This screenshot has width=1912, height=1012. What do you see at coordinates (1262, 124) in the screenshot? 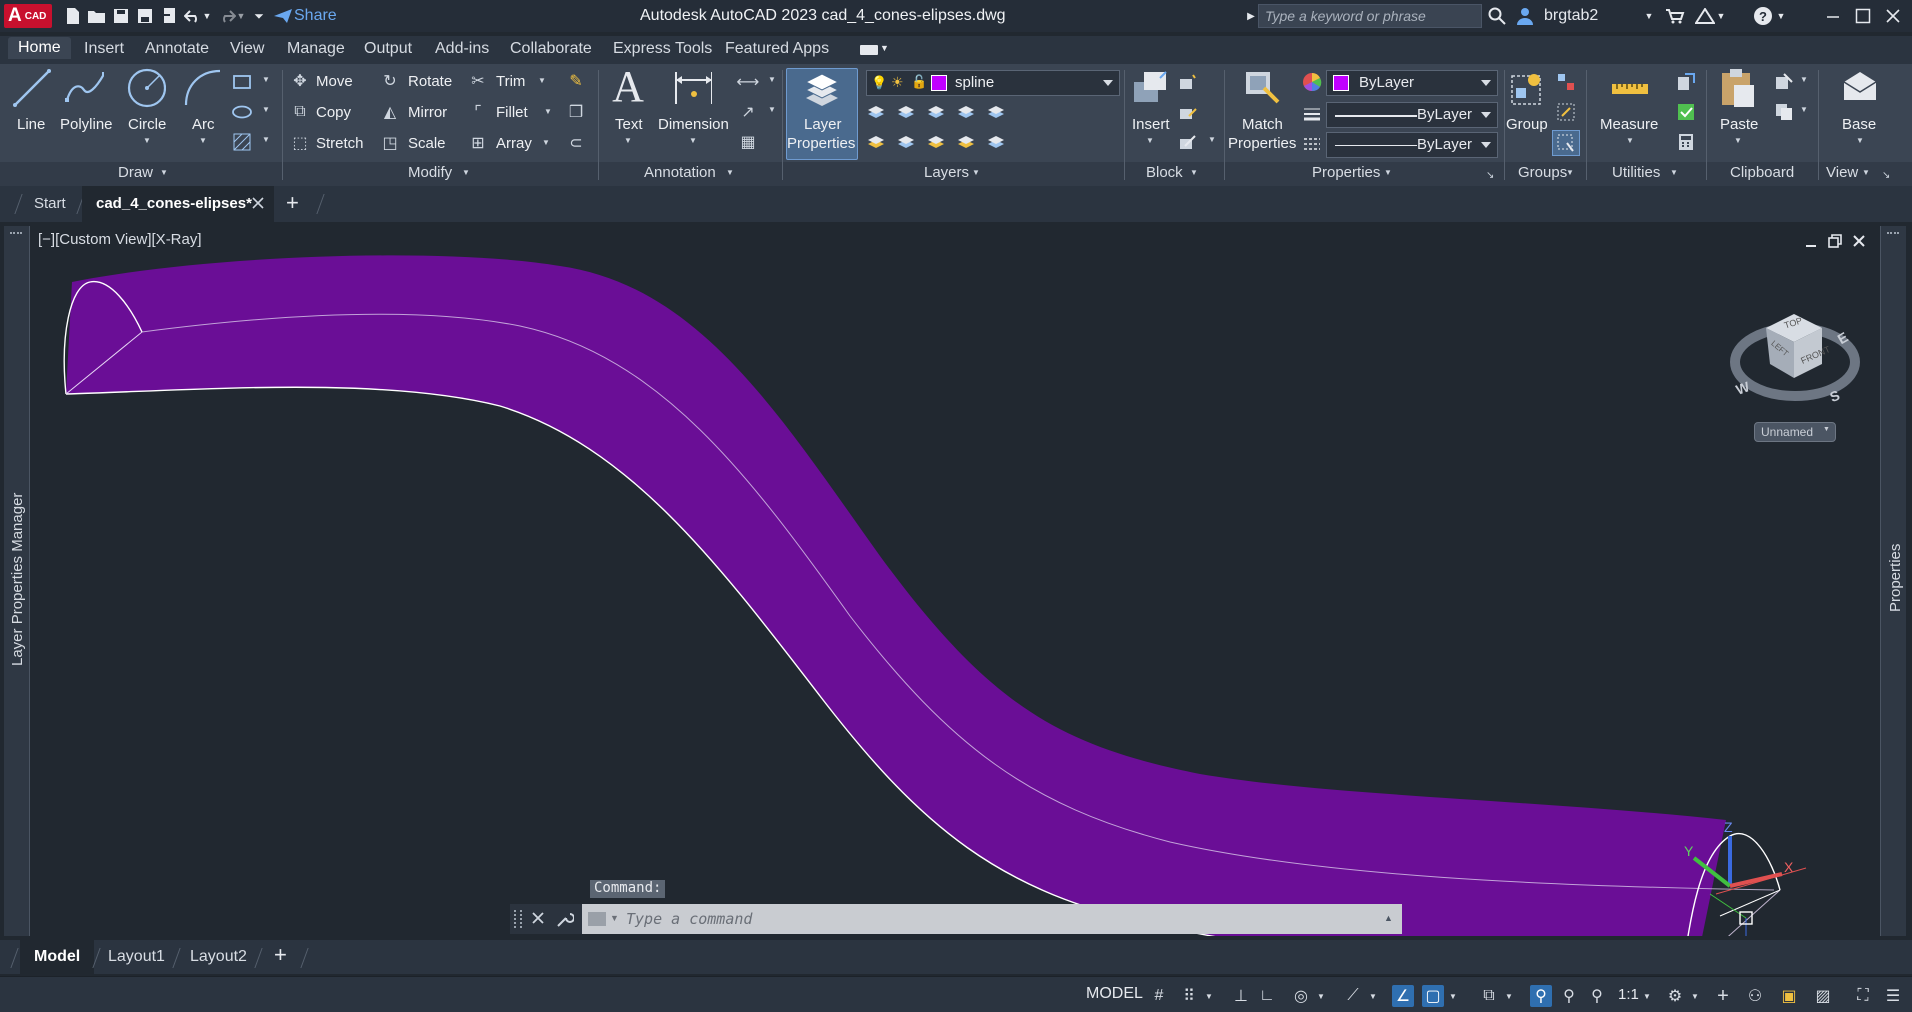
I see `match-properties-label-1: Match` at bounding box center [1262, 124].